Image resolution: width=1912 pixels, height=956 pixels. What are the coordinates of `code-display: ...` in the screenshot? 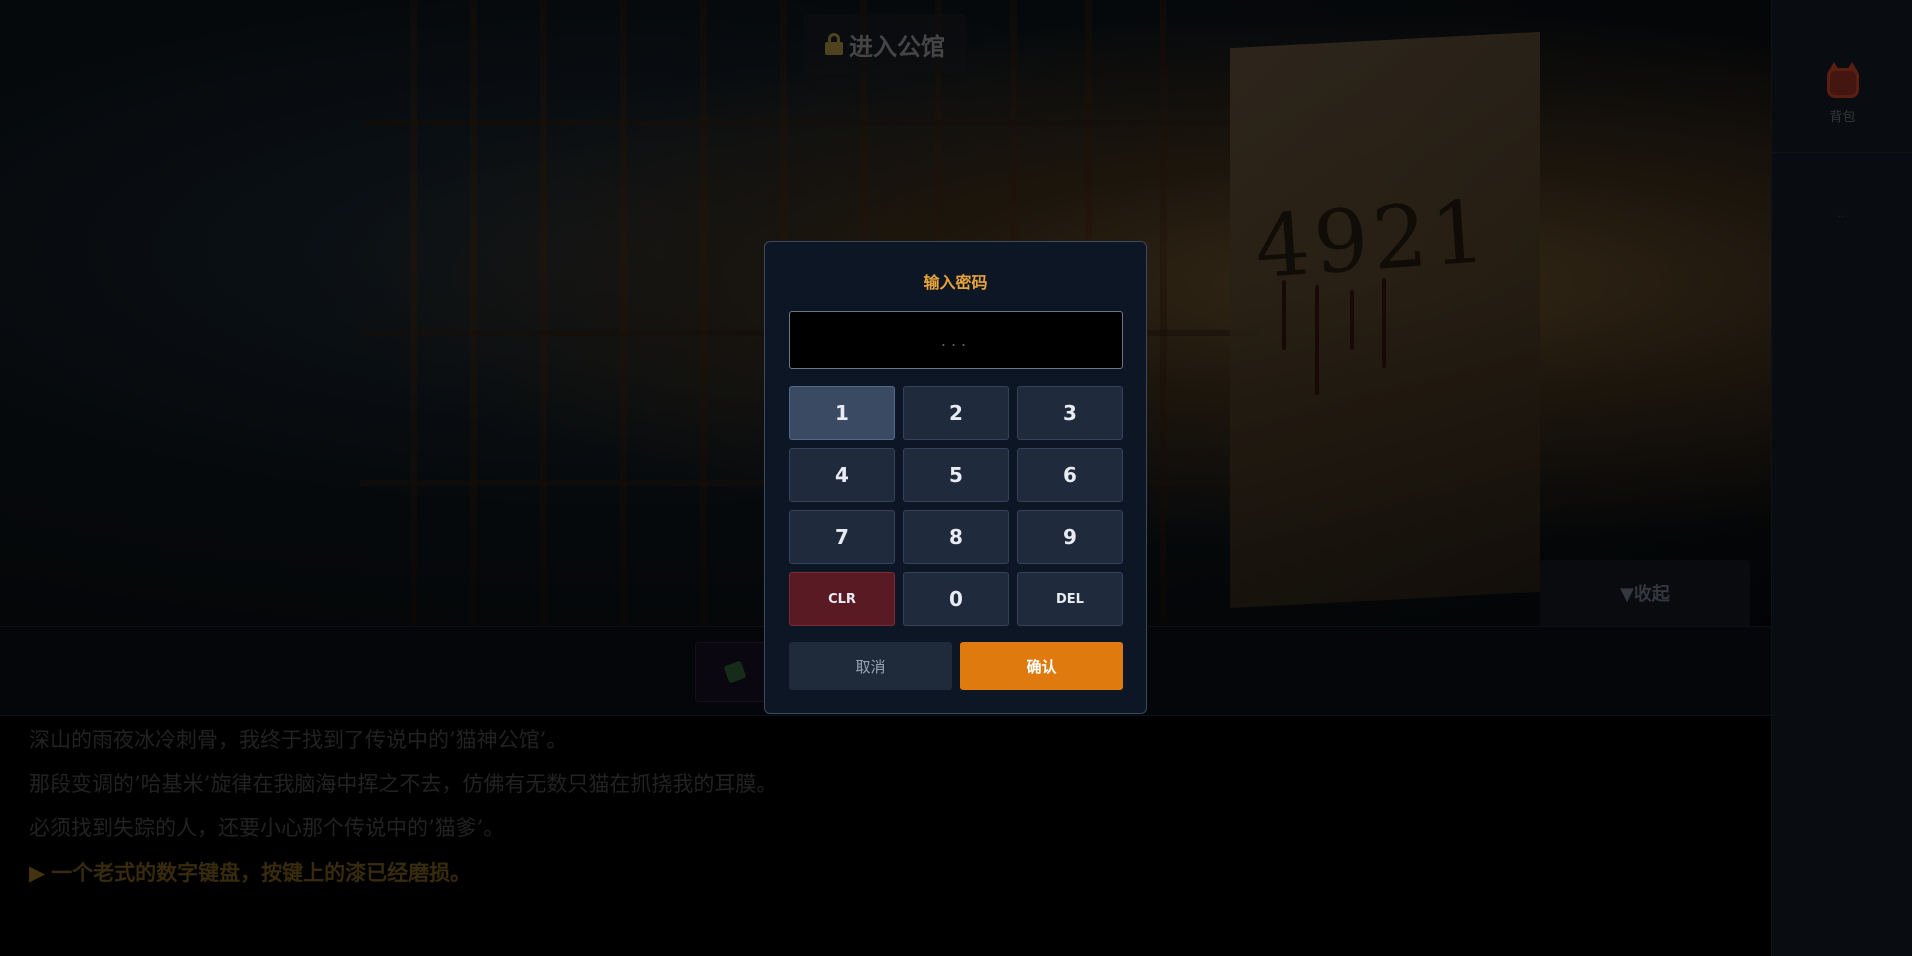 It's located at (956, 340).